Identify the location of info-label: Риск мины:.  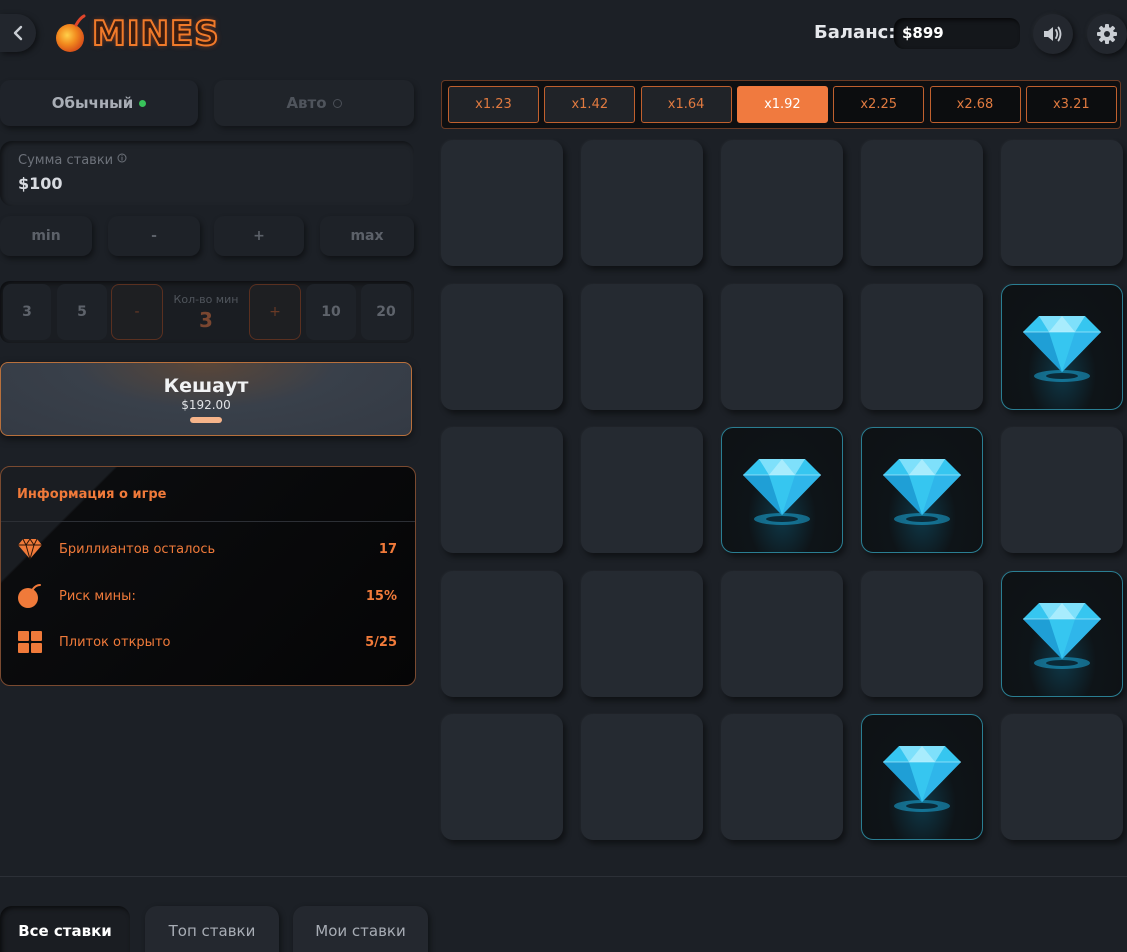
(97, 596).